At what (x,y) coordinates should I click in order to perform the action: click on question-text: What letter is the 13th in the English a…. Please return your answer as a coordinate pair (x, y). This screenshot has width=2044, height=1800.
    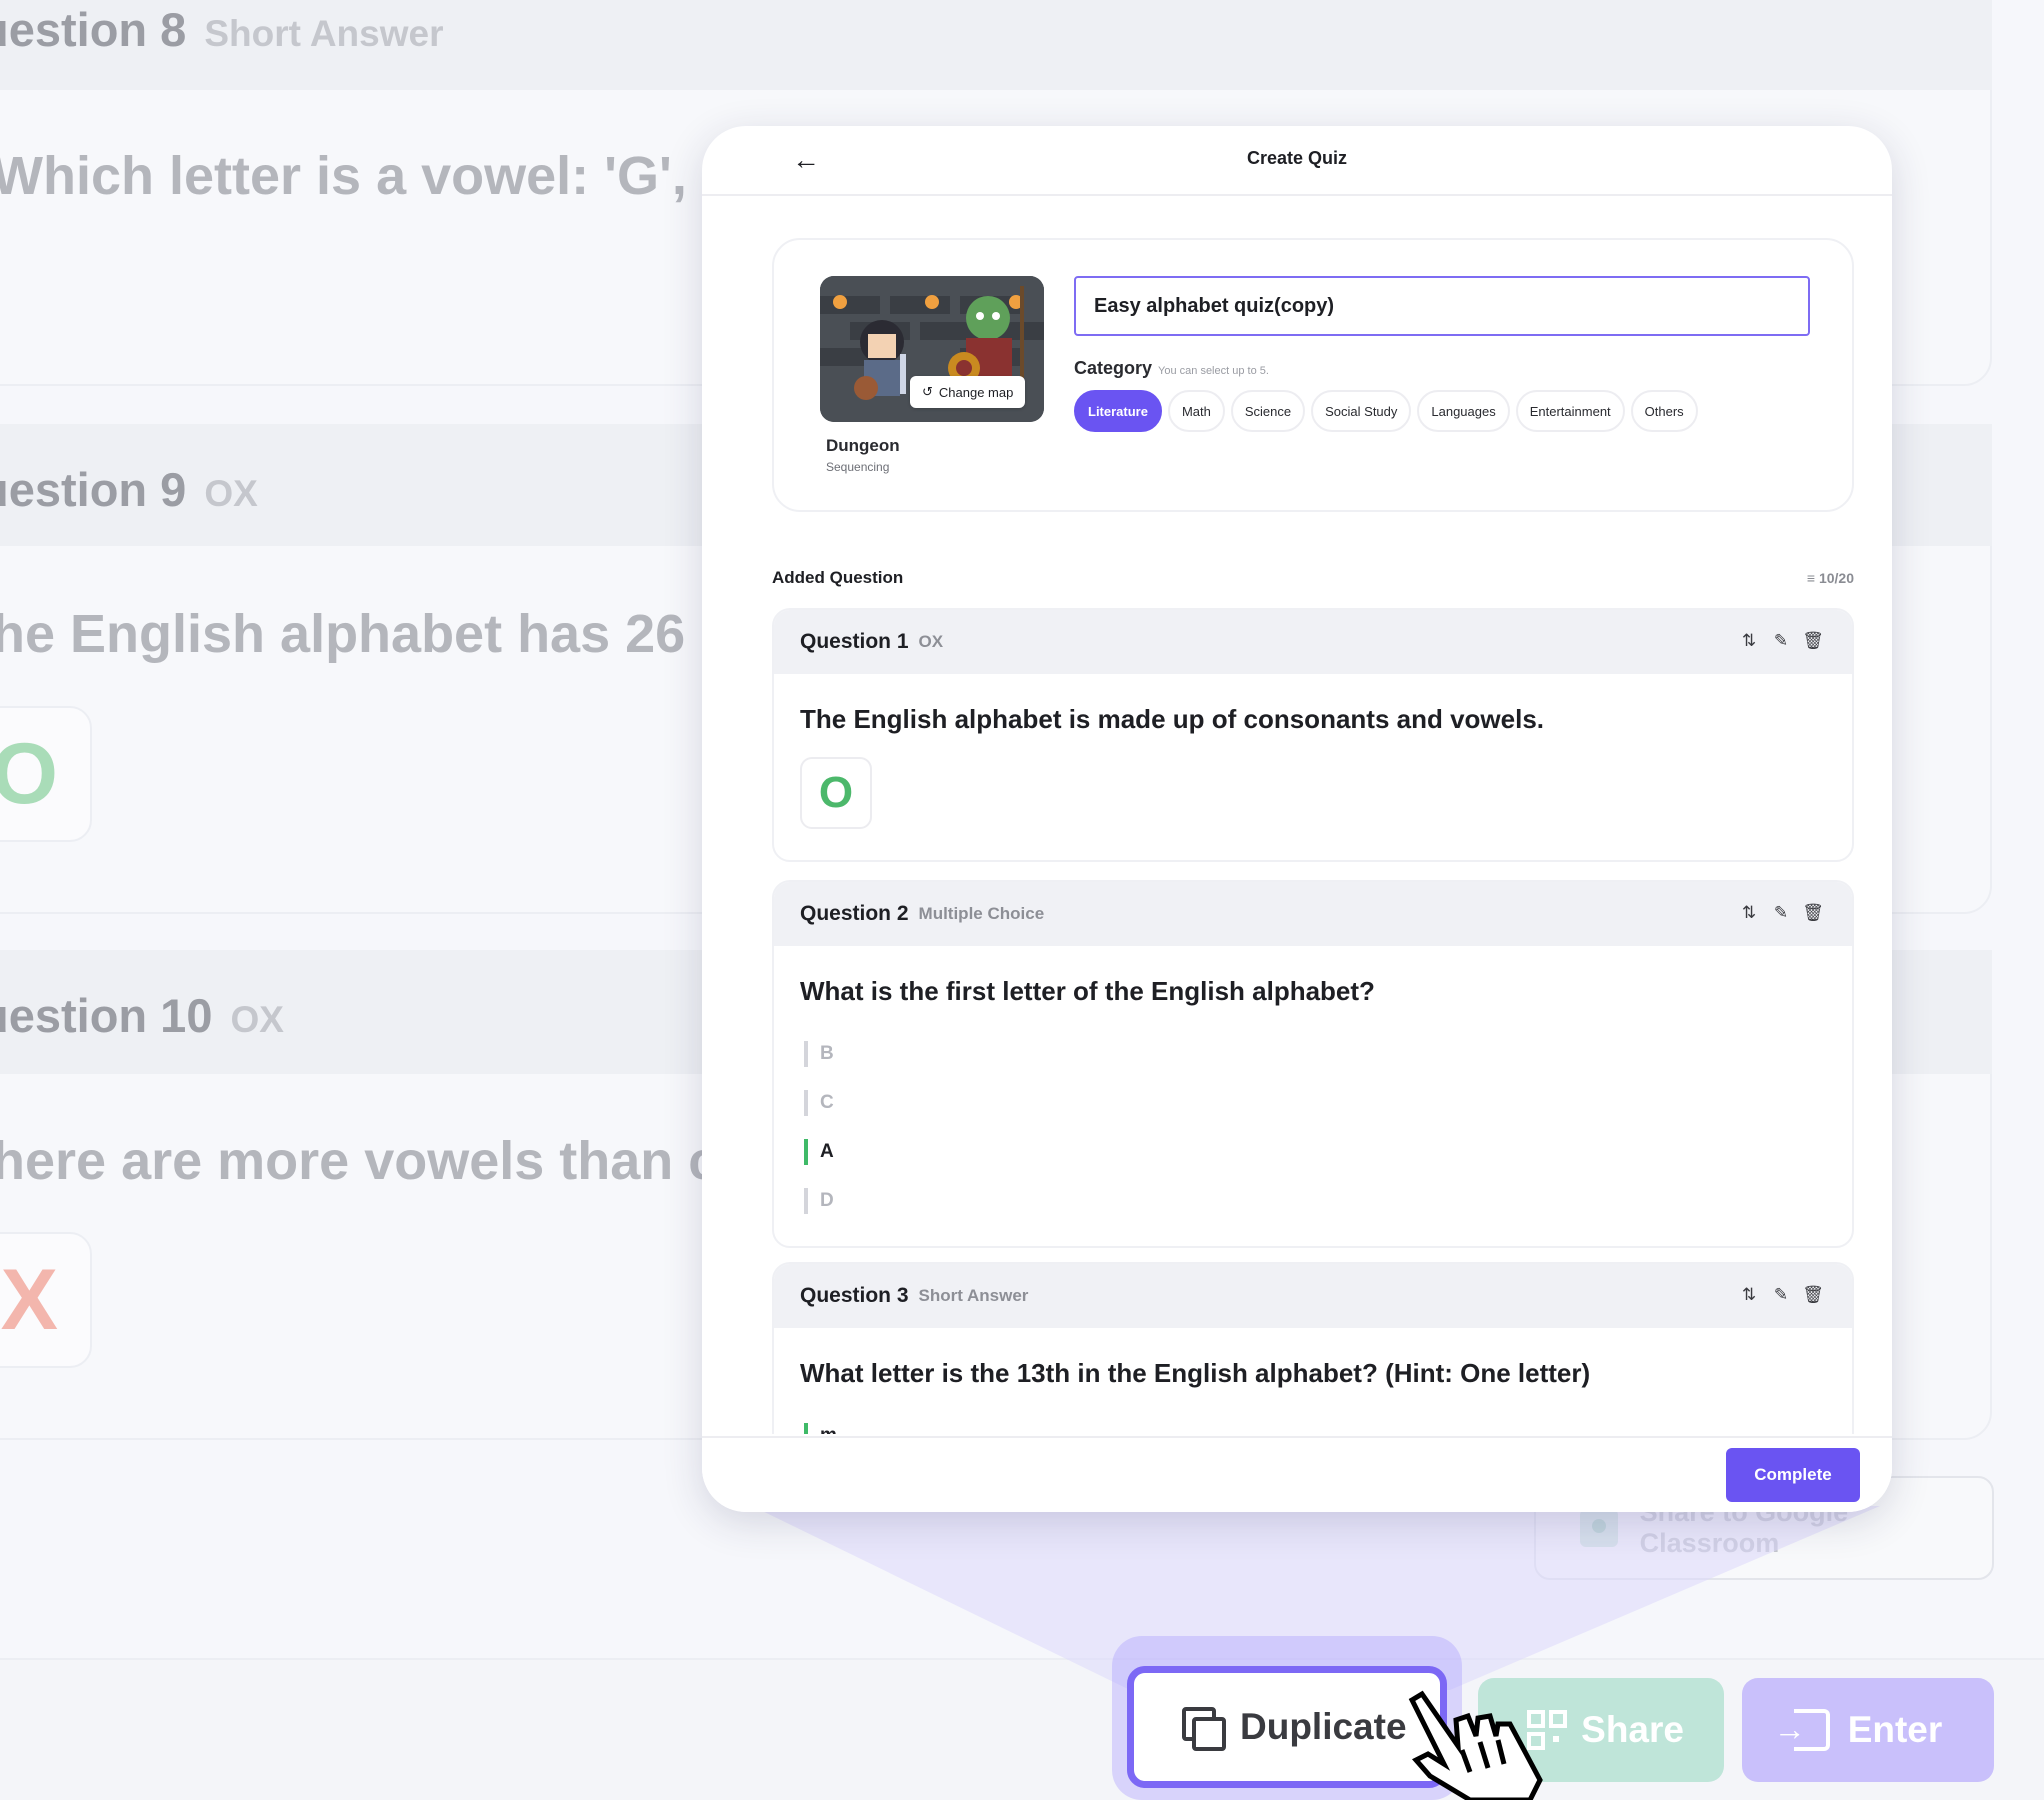
    Looking at the image, I should click on (1195, 1373).